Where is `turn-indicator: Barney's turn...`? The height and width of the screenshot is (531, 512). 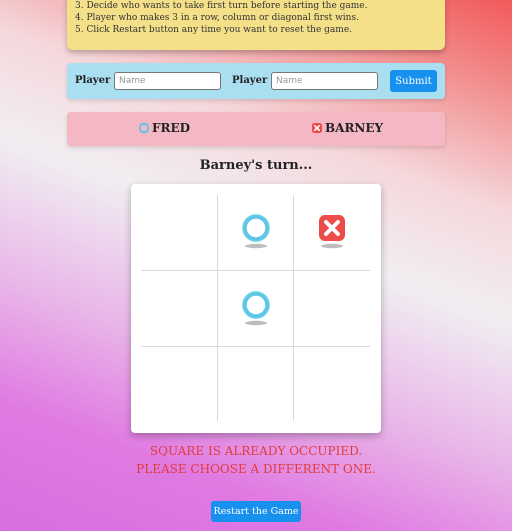 turn-indicator: Barney's turn... is located at coordinates (256, 165).